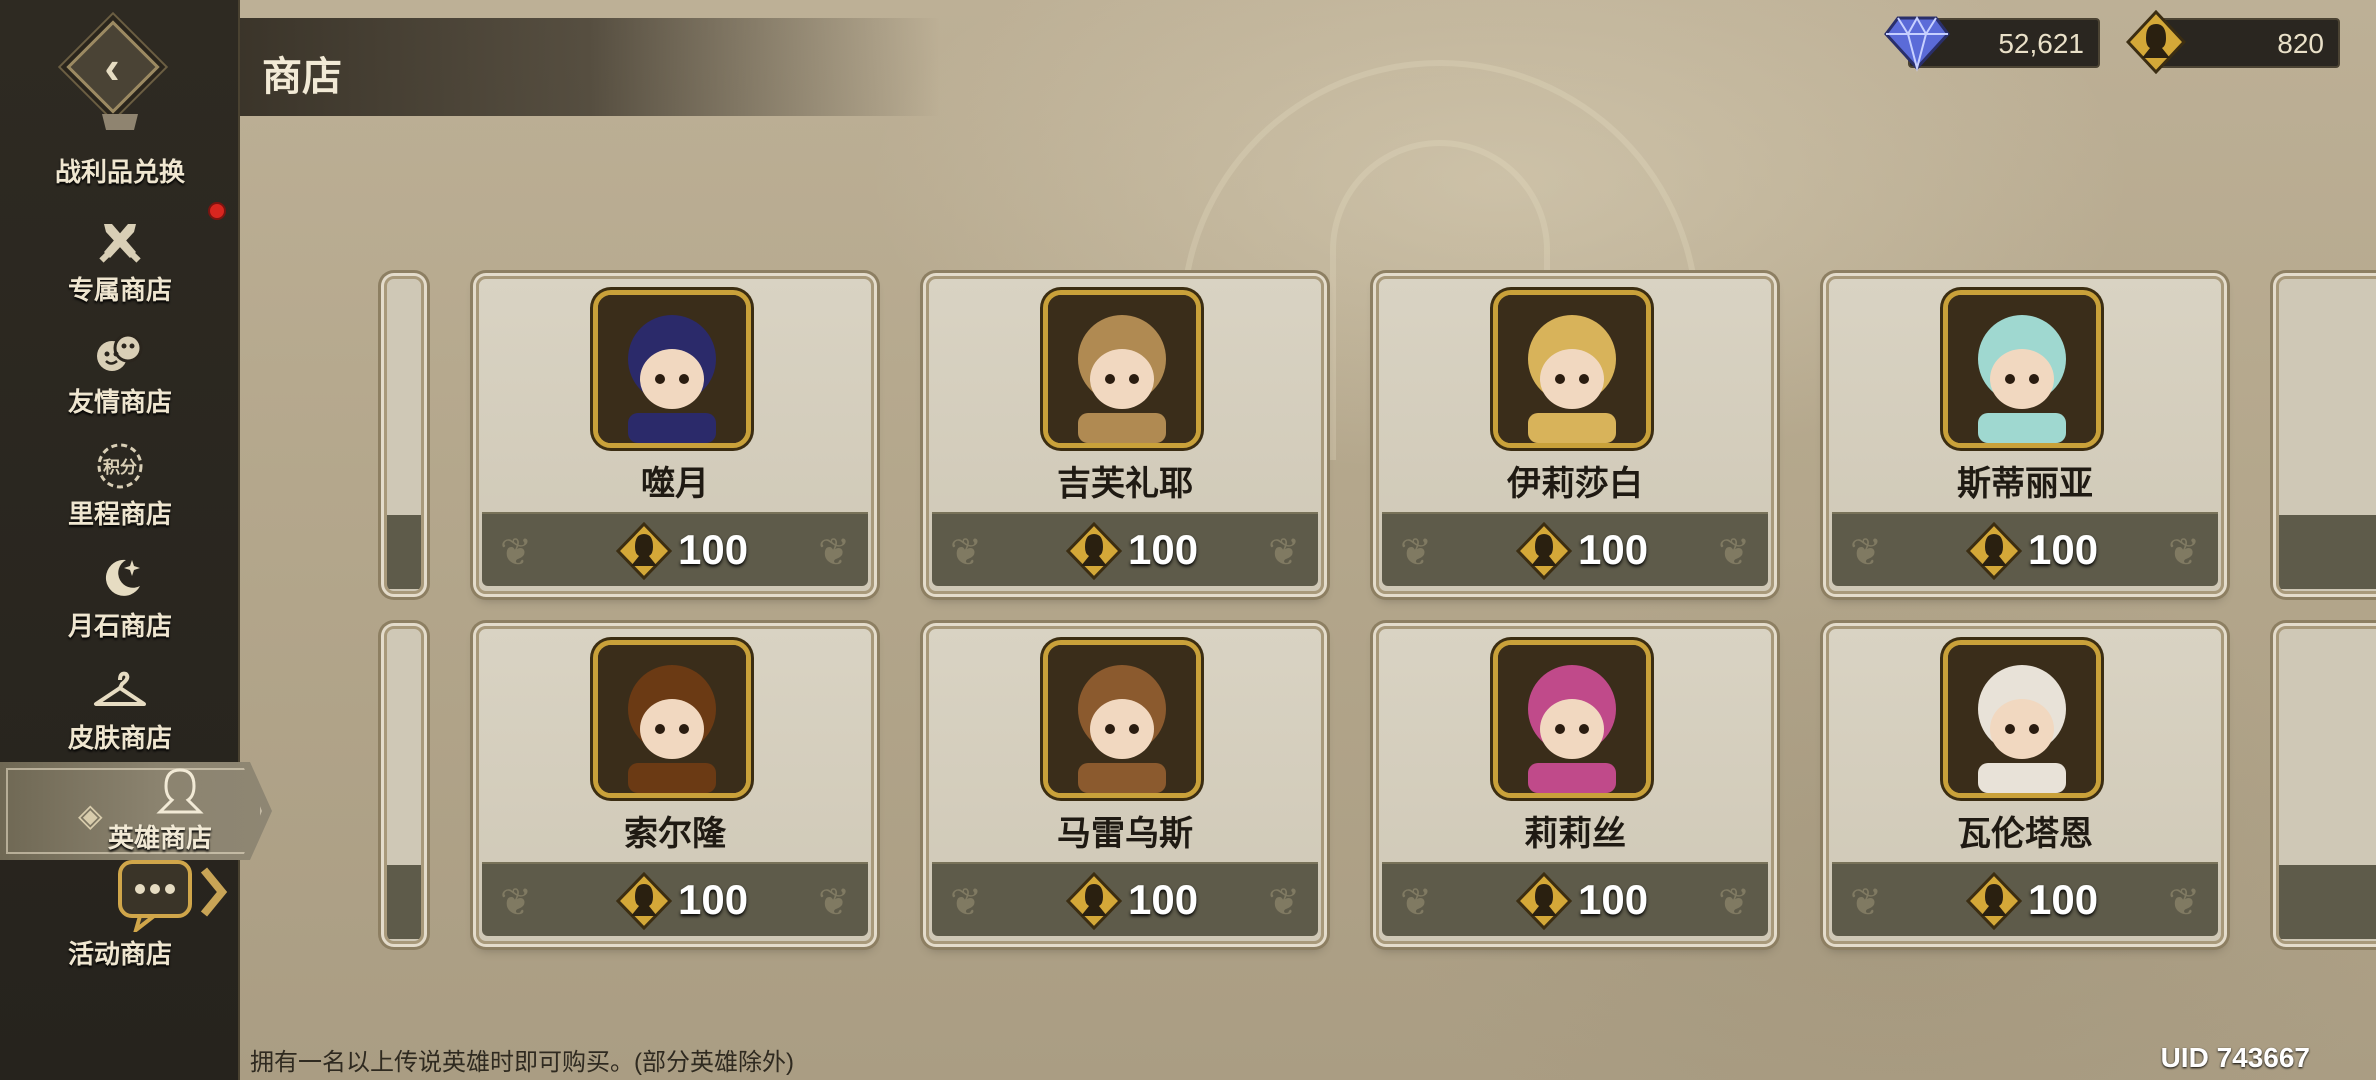 The height and width of the screenshot is (1080, 2376). What do you see at coordinates (120, 154) in the screenshot?
I see `sidebar-item-loot-exchange: 战利品兑换` at bounding box center [120, 154].